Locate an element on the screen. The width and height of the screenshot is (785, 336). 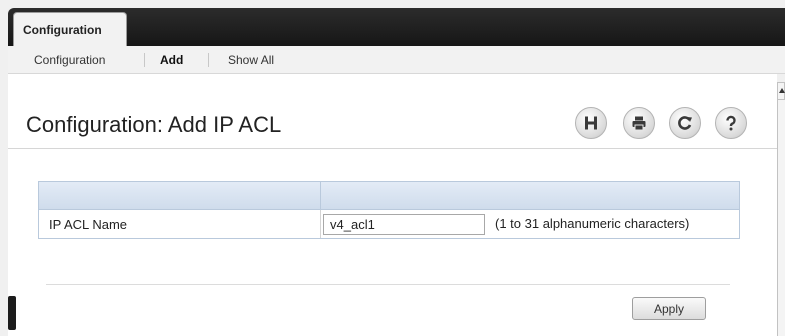
scroll-up-button is located at coordinates (781, 91).